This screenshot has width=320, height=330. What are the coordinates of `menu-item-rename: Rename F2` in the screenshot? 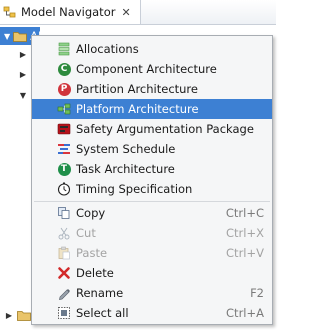 It's located at (152, 293).